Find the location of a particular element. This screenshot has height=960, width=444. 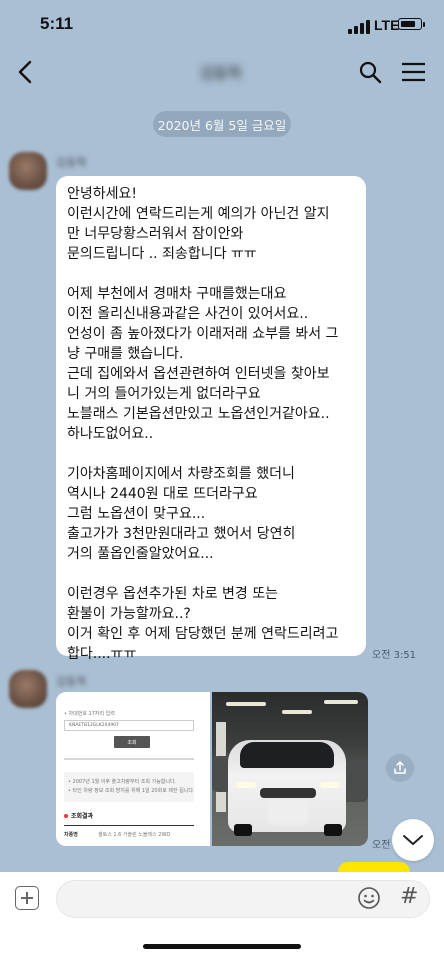

scroll-down-button is located at coordinates (413, 840).